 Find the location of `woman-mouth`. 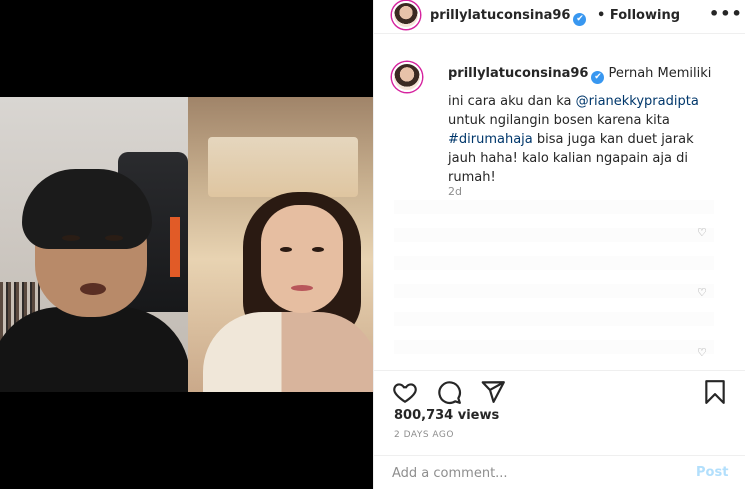

woman-mouth is located at coordinates (302, 288).